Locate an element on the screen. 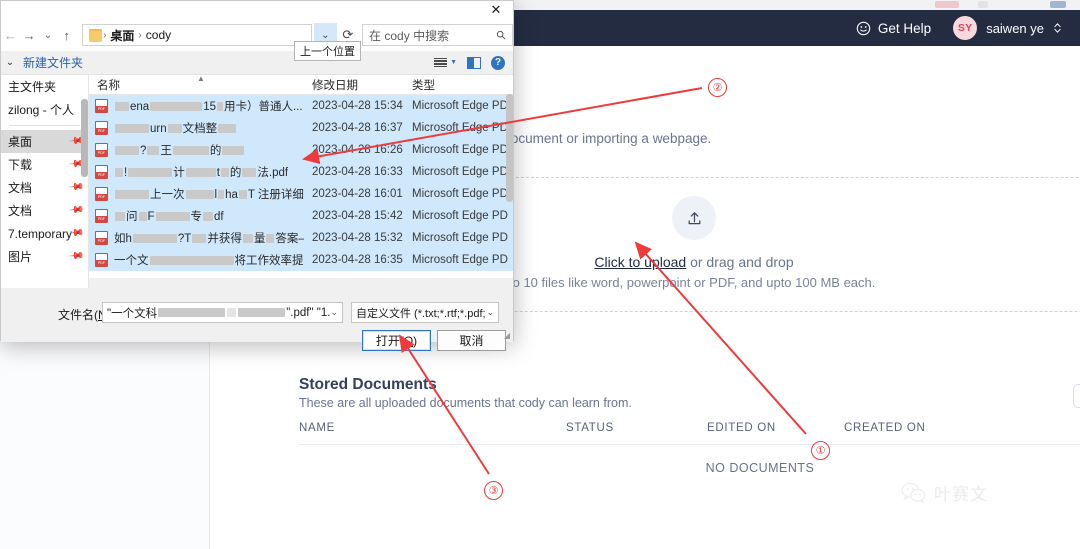 This screenshot has height=549, width=1080. table-row: urn 文档整 2023-04-28 16:37 Microsoft Edge PD is located at coordinates (301, 128).